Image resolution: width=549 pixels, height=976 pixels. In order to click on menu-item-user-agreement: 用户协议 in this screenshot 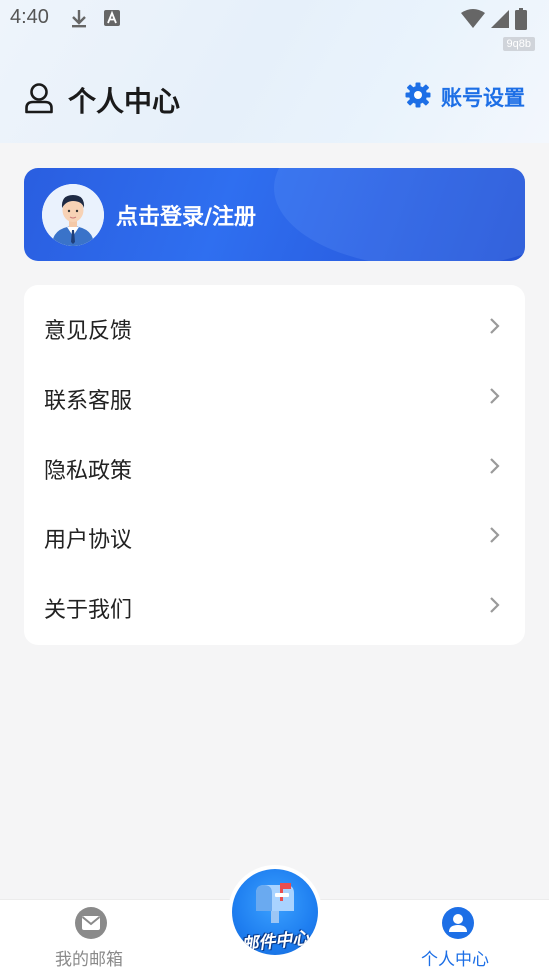, I will do `click(274, 535)`.